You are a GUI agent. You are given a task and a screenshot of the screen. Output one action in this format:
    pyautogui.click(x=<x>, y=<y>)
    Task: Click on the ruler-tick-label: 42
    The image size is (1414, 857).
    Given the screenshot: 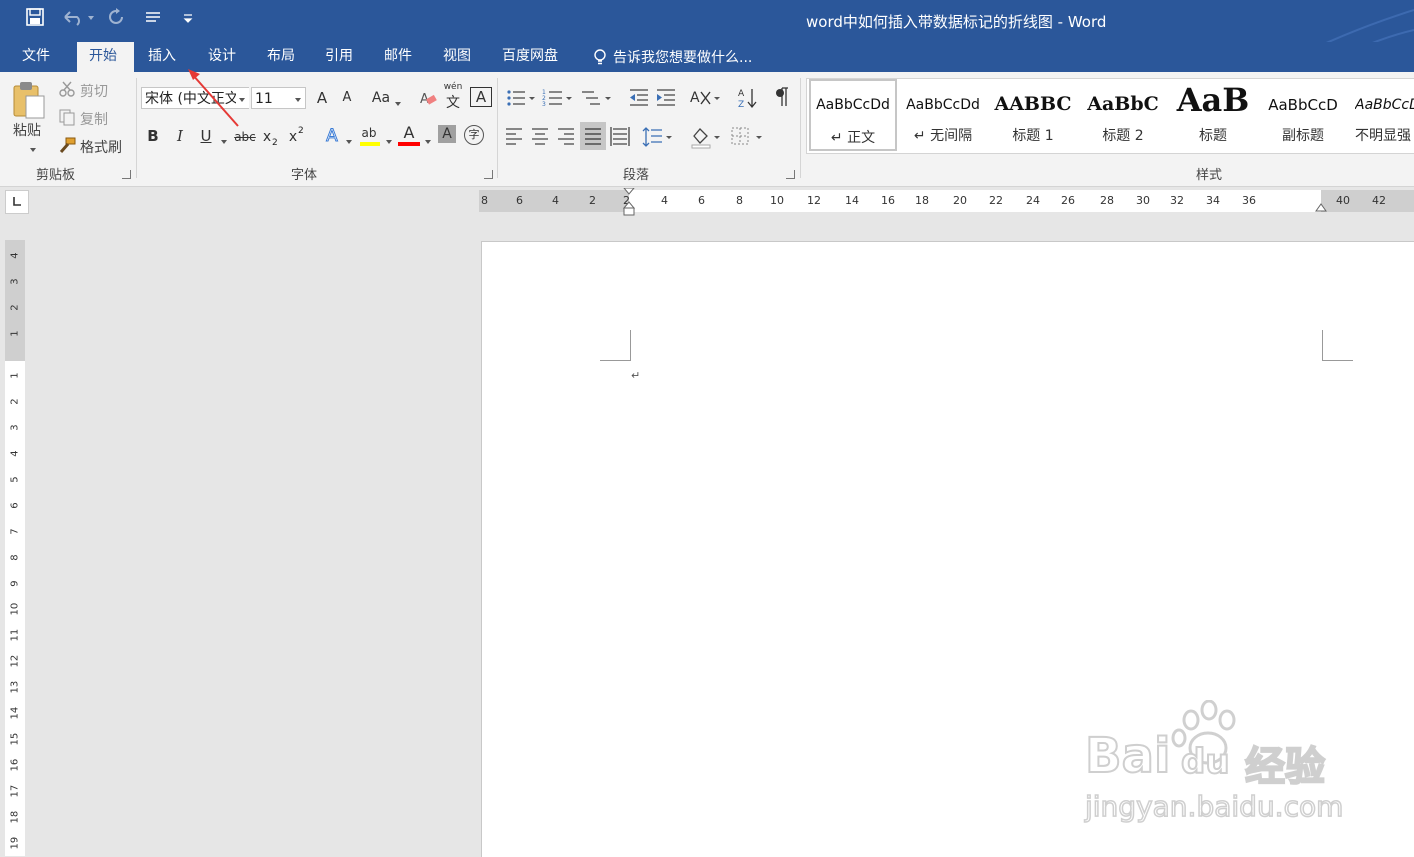 What is the action you would take?
    pyautogui.click(x=1379, y=200)
    